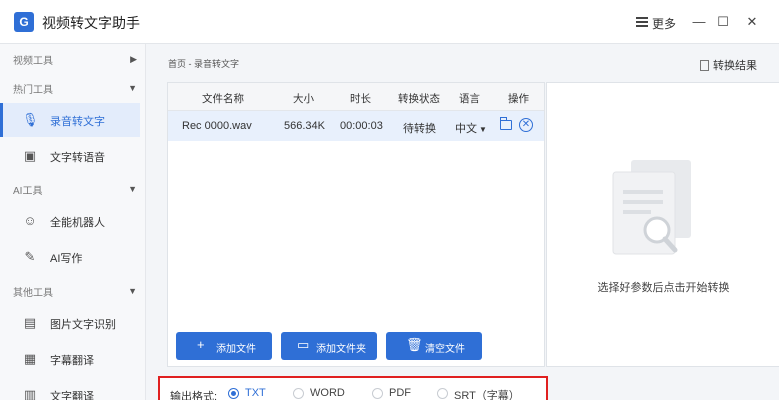 The height and width of the screenshot is (400, 779). What do you see at coordinates (466, 129) in the screenshot?
I see `language-value: 中文` at bounding box center [466, 129].